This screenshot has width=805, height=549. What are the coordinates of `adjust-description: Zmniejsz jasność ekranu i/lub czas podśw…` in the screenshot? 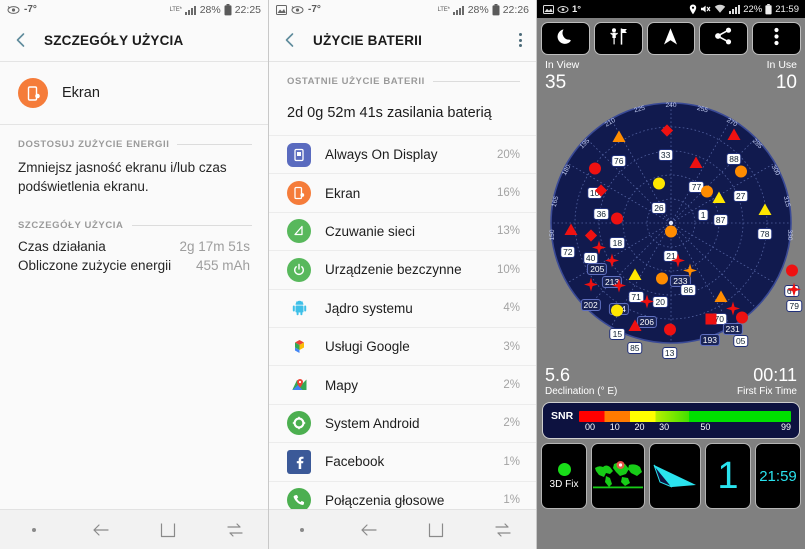 It's located at (122, 177).